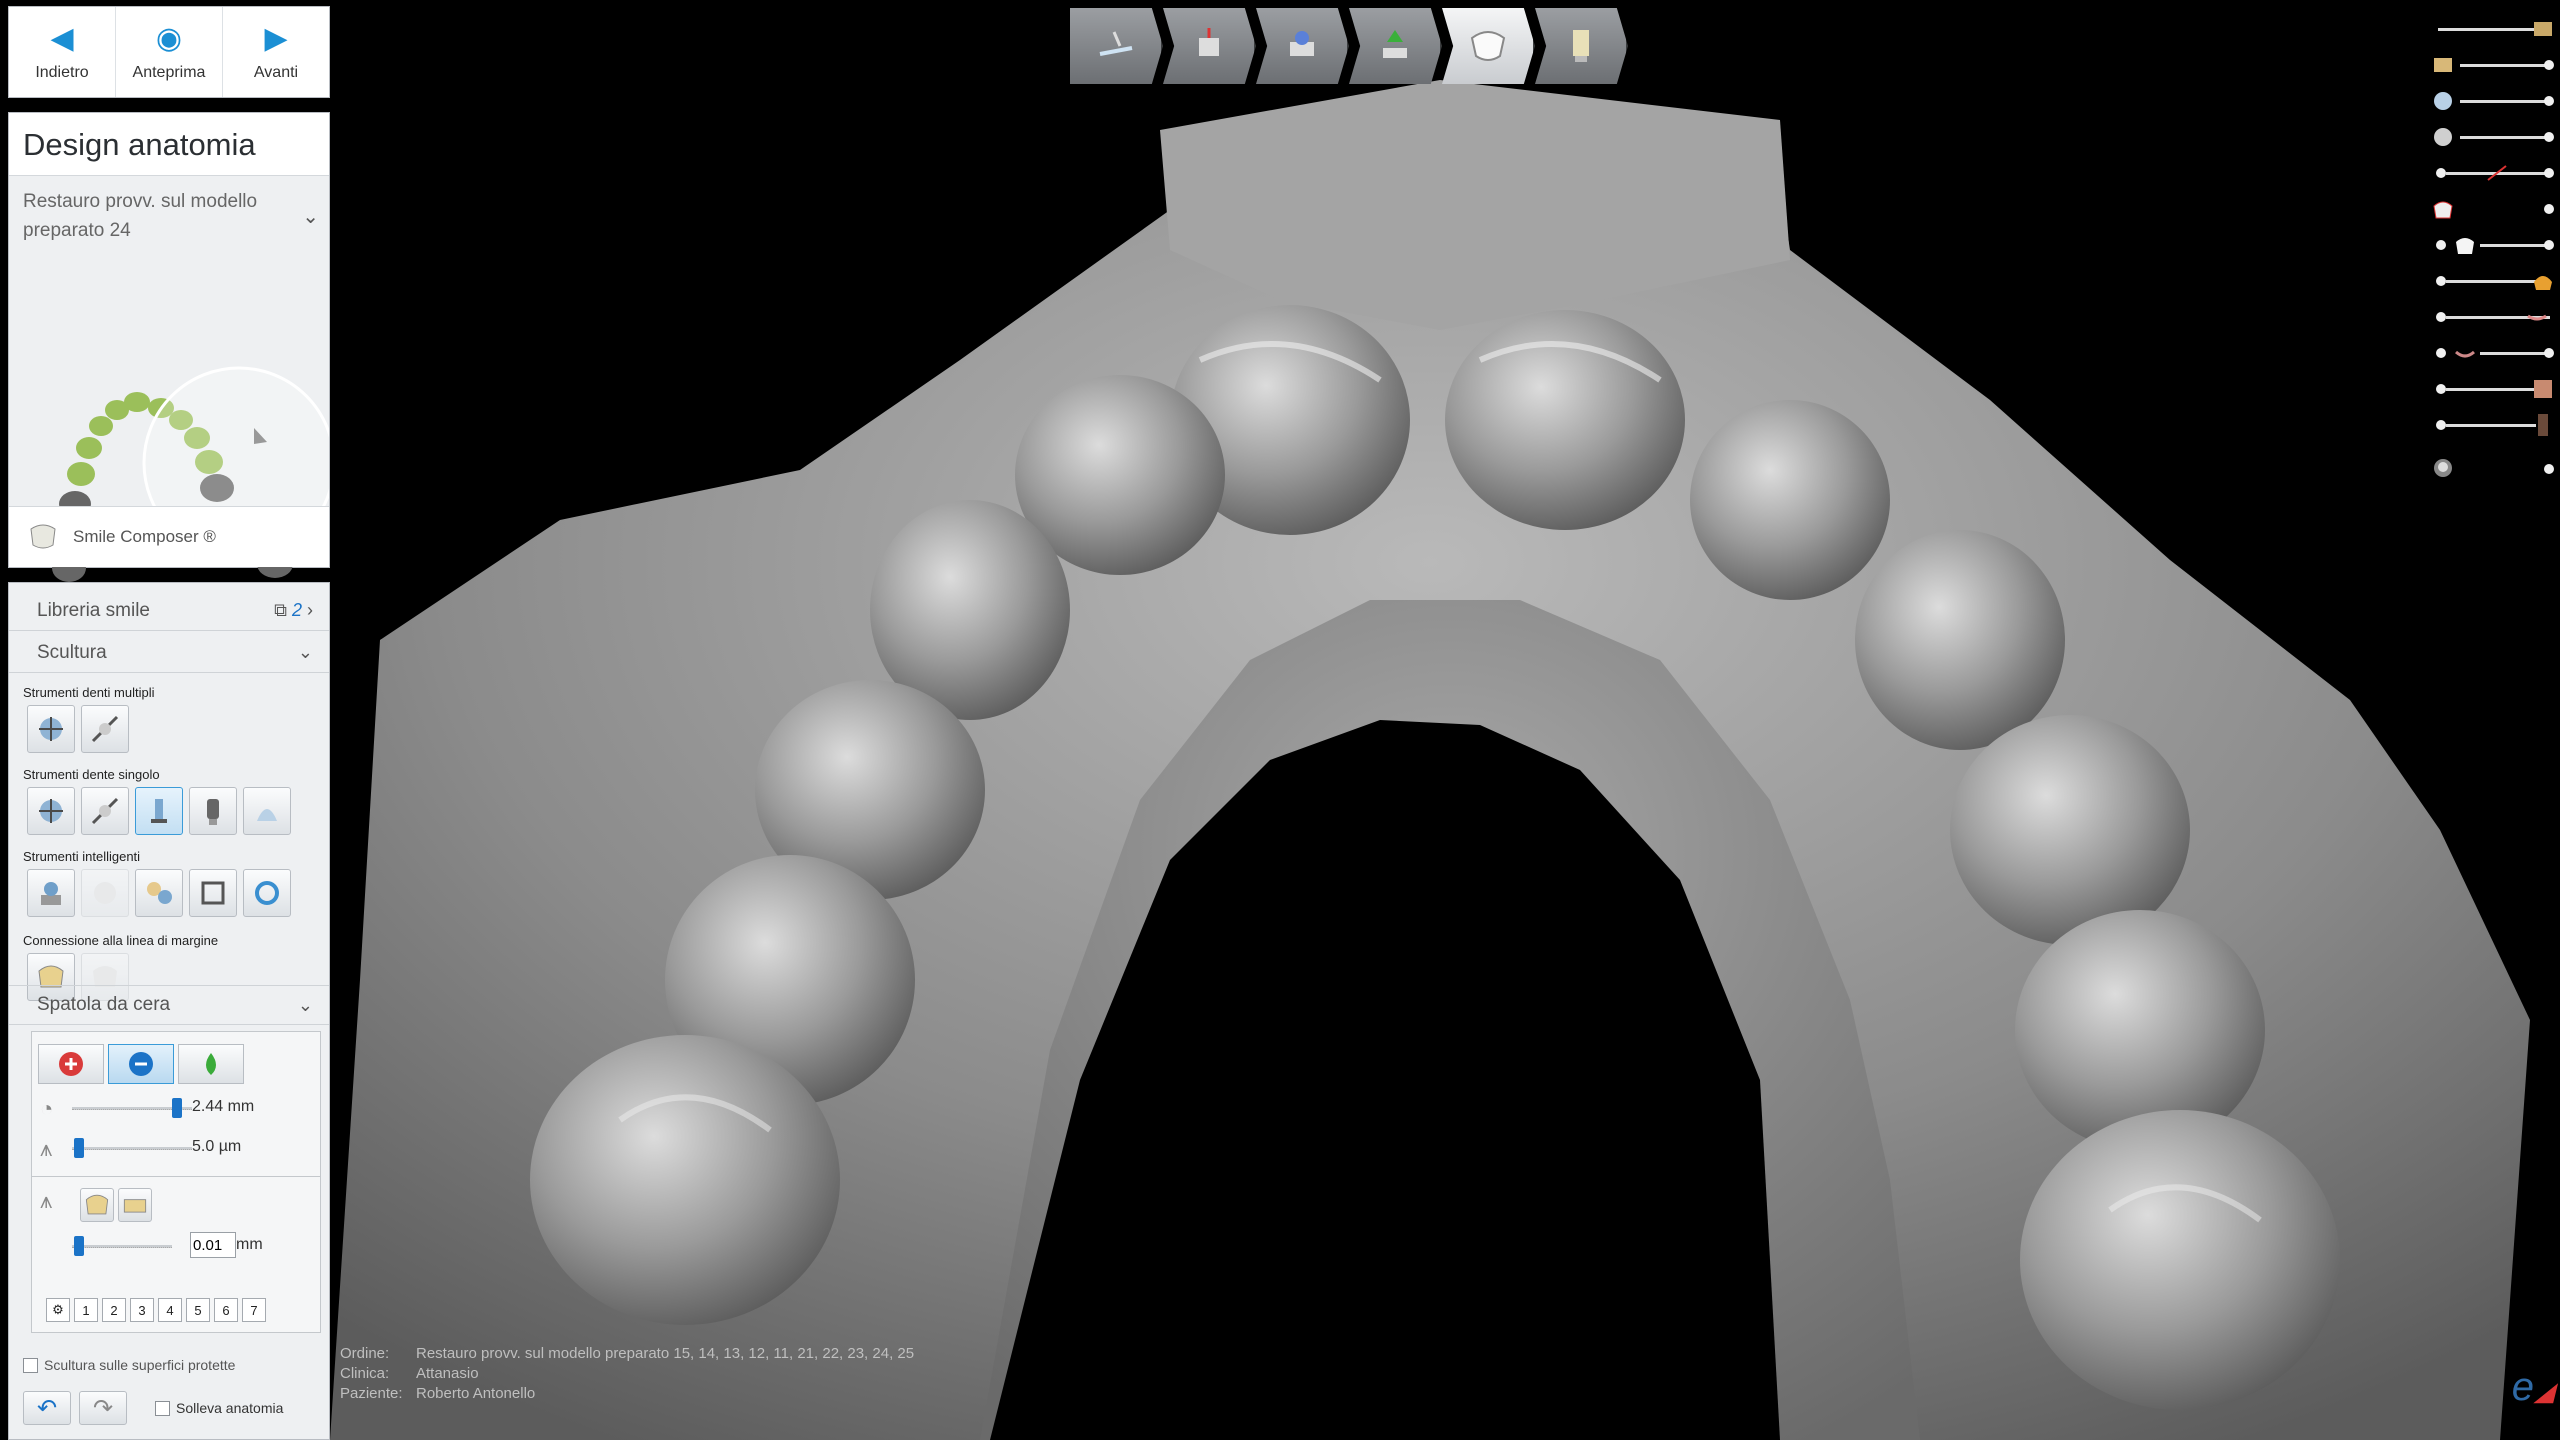  Describe the element at coordinates (2491, 65) in the screenshot. I see `visibility-slider-abutment-scan` at that location.